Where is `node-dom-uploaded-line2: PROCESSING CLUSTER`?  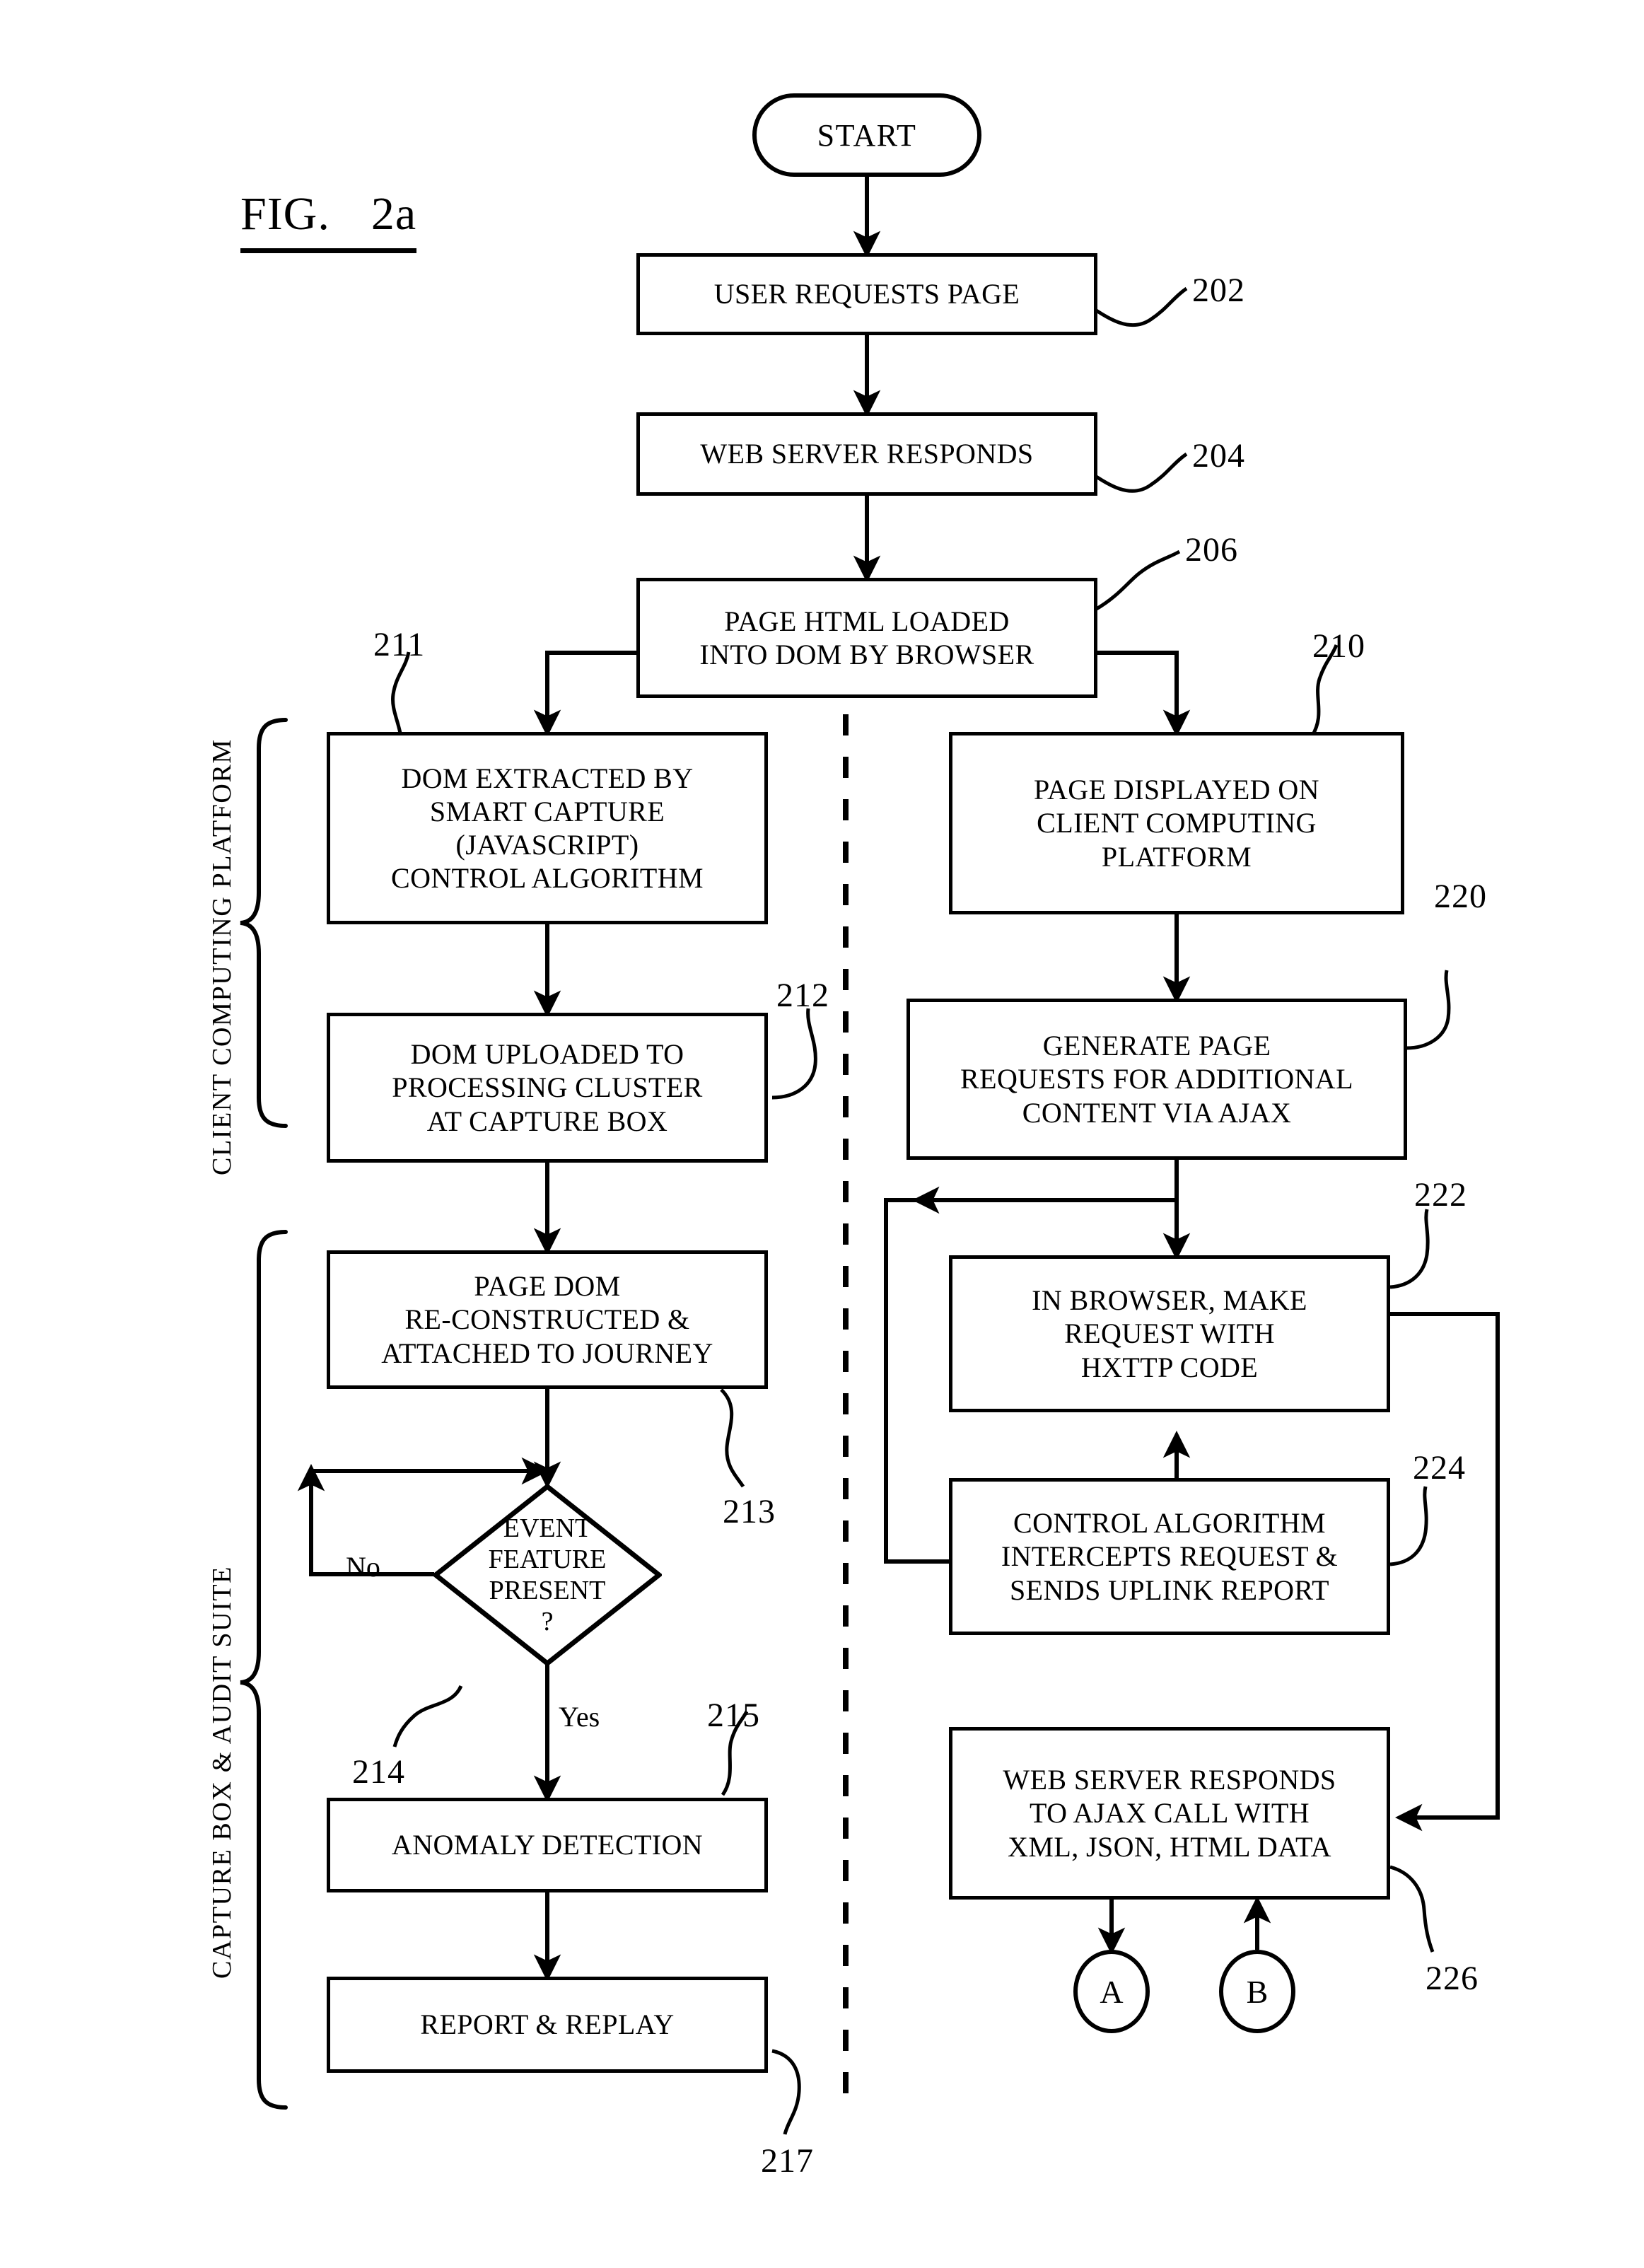 node-dom-uploaded-line2: PROCESSING CLUSTER is located at coordinates (547, 1087).